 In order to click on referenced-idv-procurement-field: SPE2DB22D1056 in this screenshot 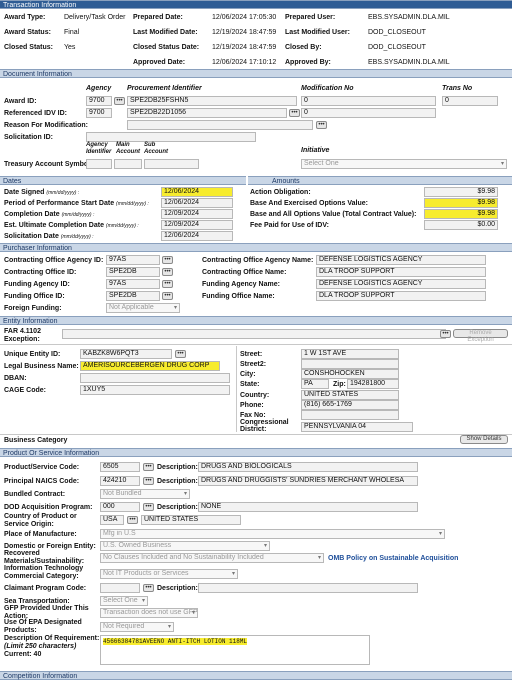, I will do `click(207, 113)`.